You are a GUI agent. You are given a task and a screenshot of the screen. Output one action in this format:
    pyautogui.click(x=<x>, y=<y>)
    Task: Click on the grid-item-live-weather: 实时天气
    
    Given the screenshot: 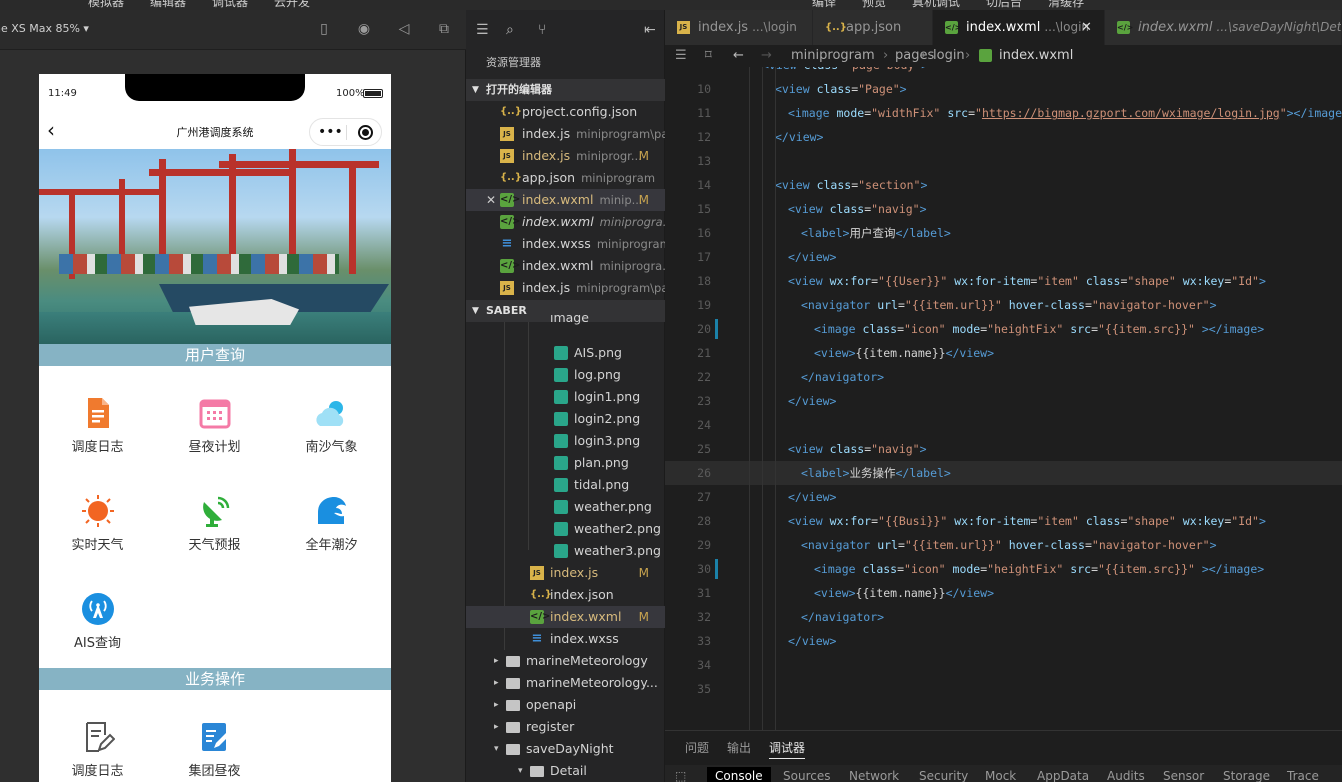 What is the action you would take?
    pyautogui.click(x=97, y=534)
    